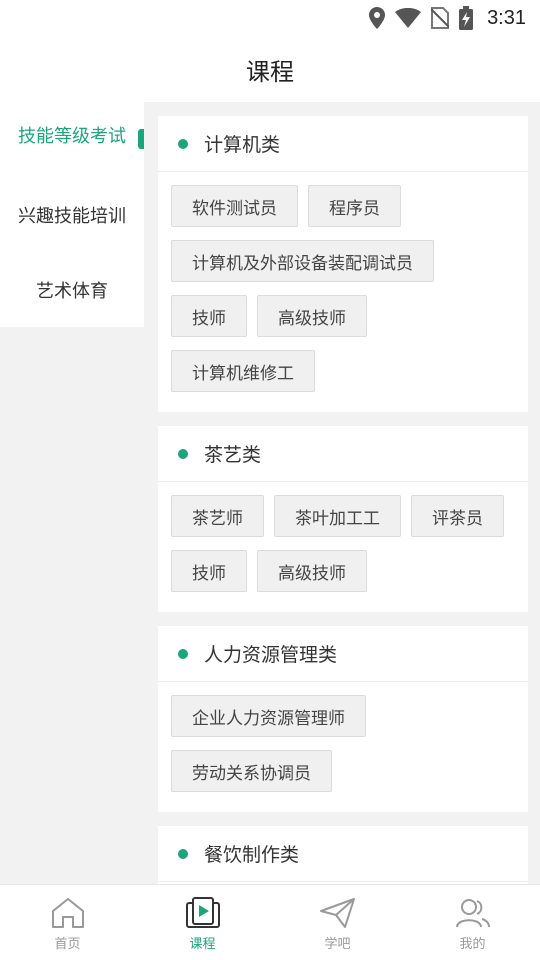  Describe the element at coordinates (72, 136) in the screenshot. I see `sidebar-item-label: 技能等级考试` at that location.